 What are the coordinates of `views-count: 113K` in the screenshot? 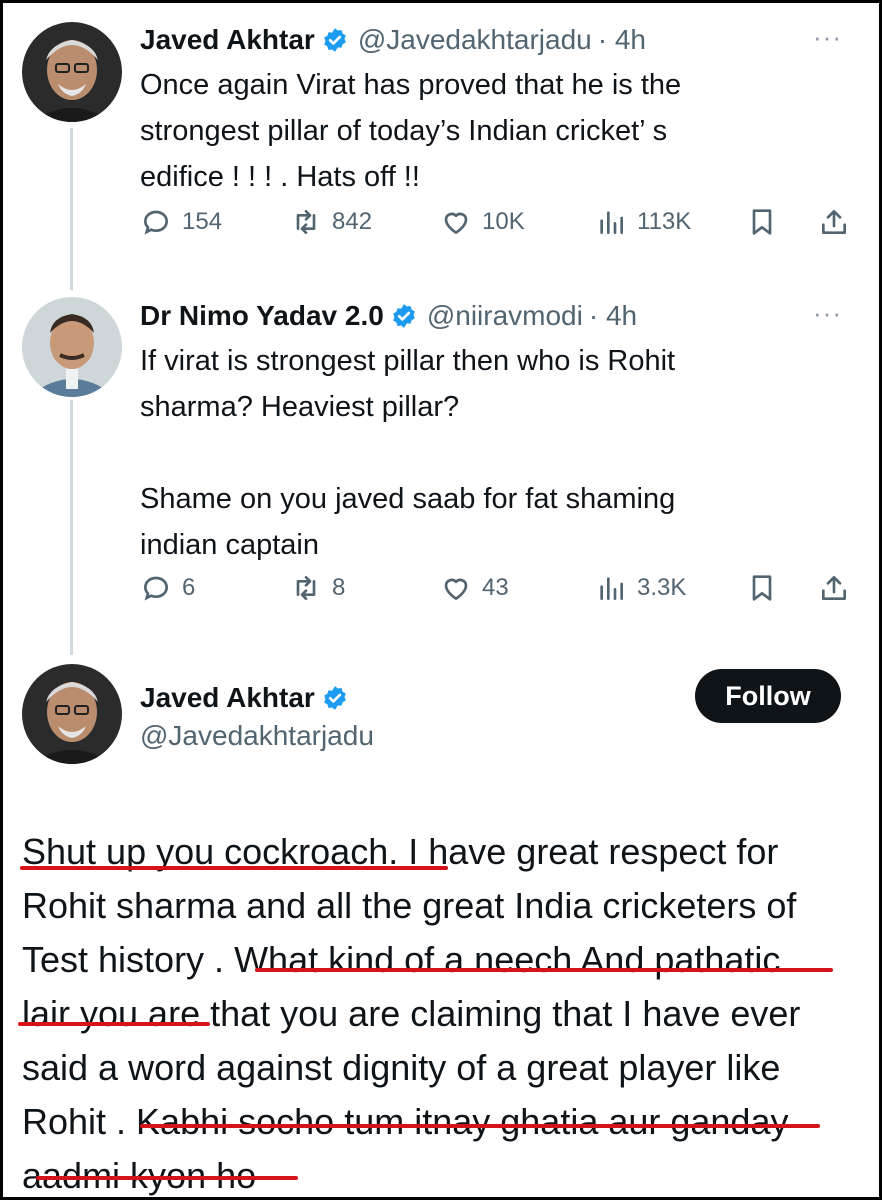 It's located at (664, 221).